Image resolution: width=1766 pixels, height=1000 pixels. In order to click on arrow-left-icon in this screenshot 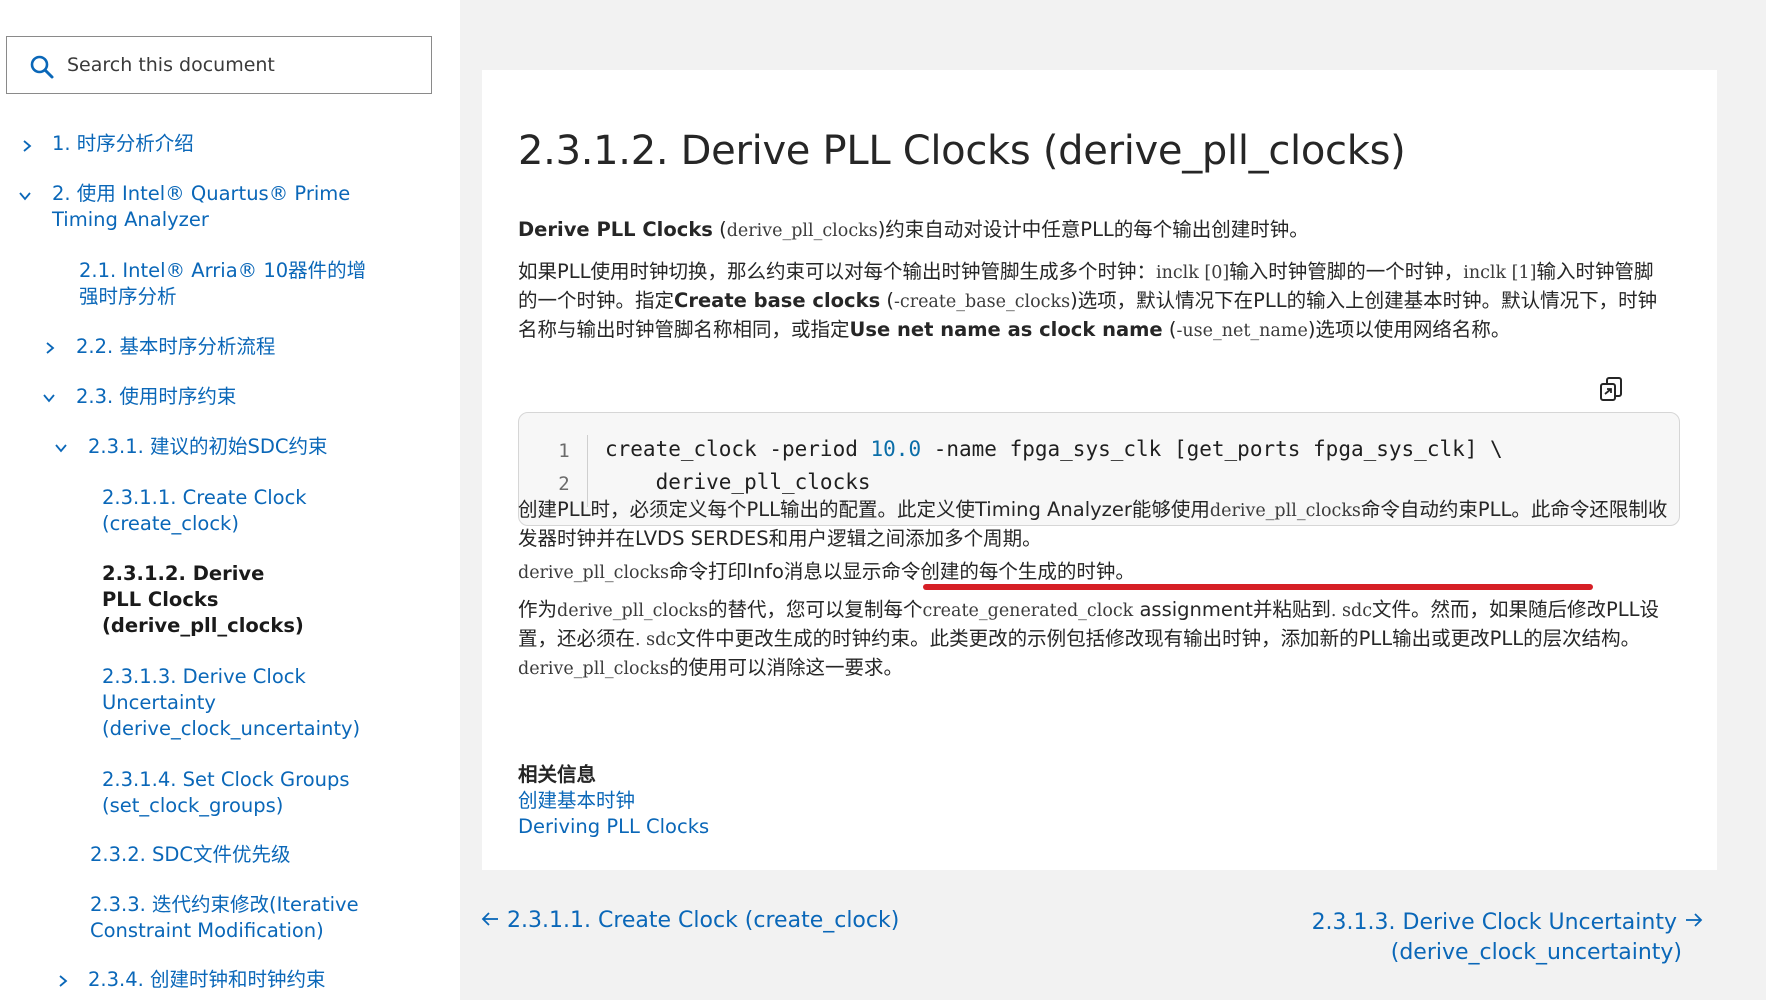, I will do `click(490, 921)`.